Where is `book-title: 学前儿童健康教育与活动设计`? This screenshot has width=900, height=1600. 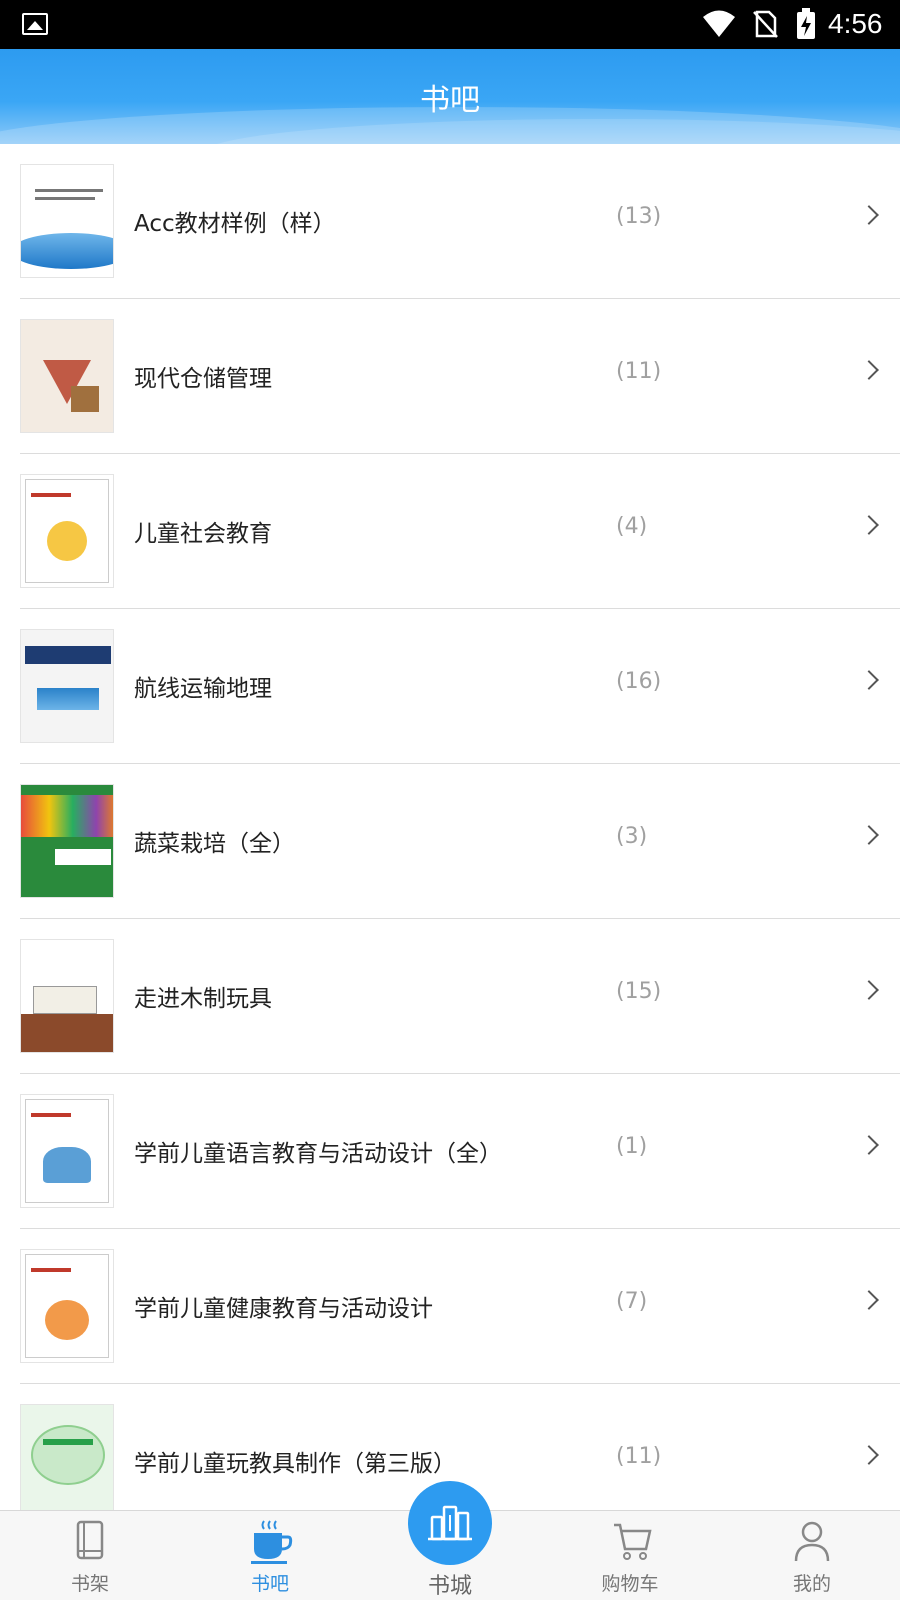
book-title: 学前儿童健康教育与活动设计 is located at coordinates (283, 1309).